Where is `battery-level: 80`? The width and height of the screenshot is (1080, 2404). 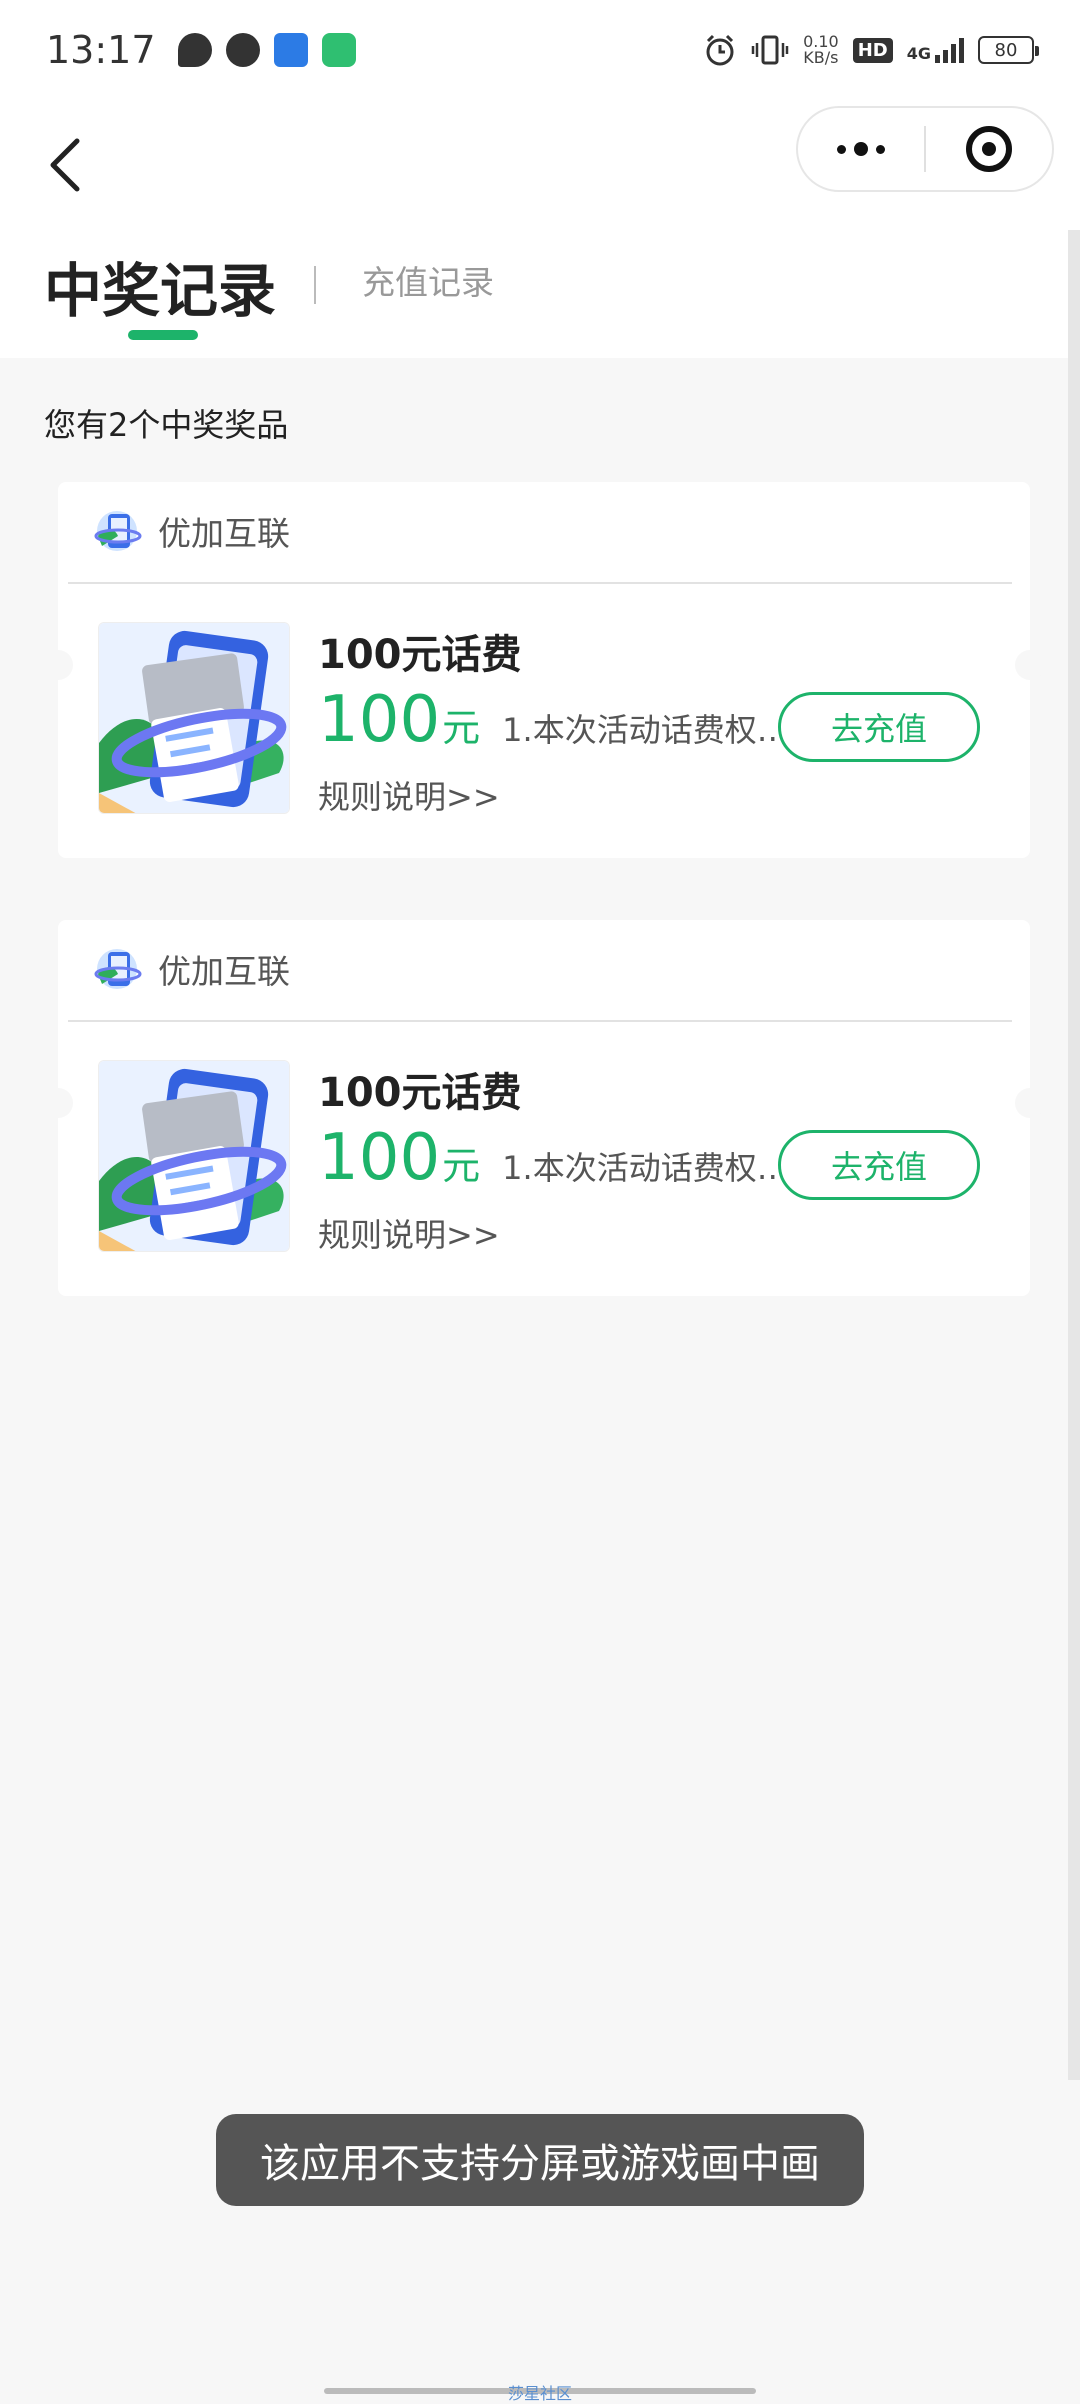 battery-level: 80 is located at coordinates (1006, 50).